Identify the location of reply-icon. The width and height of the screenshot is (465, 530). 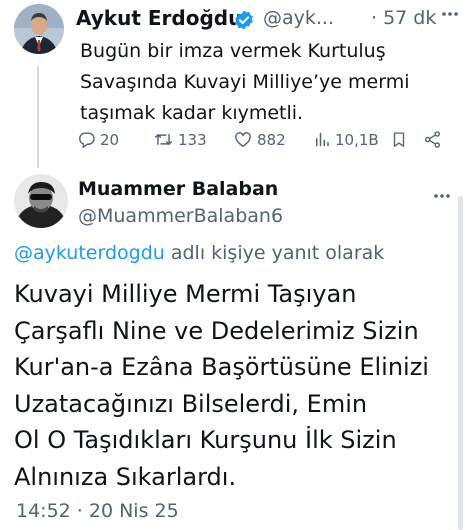
(86, 139).